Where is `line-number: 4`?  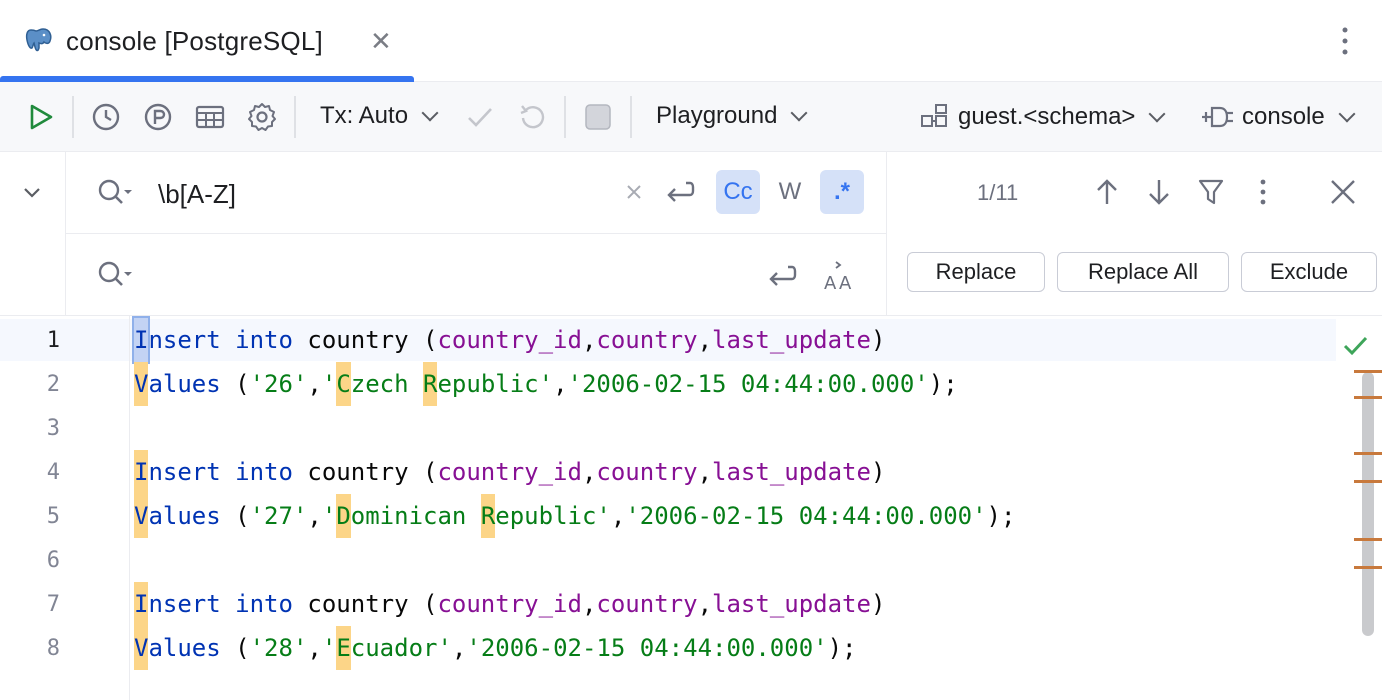 line-number: 4 is located at coordinates (53, 472).